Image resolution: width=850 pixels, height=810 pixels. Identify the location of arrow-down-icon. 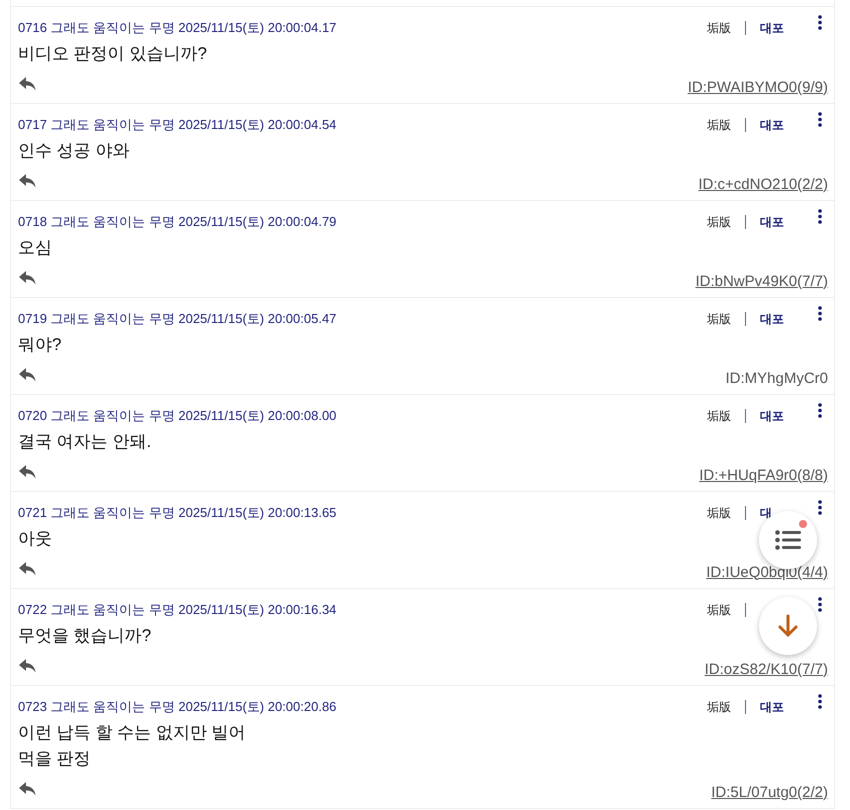
(788, 626).